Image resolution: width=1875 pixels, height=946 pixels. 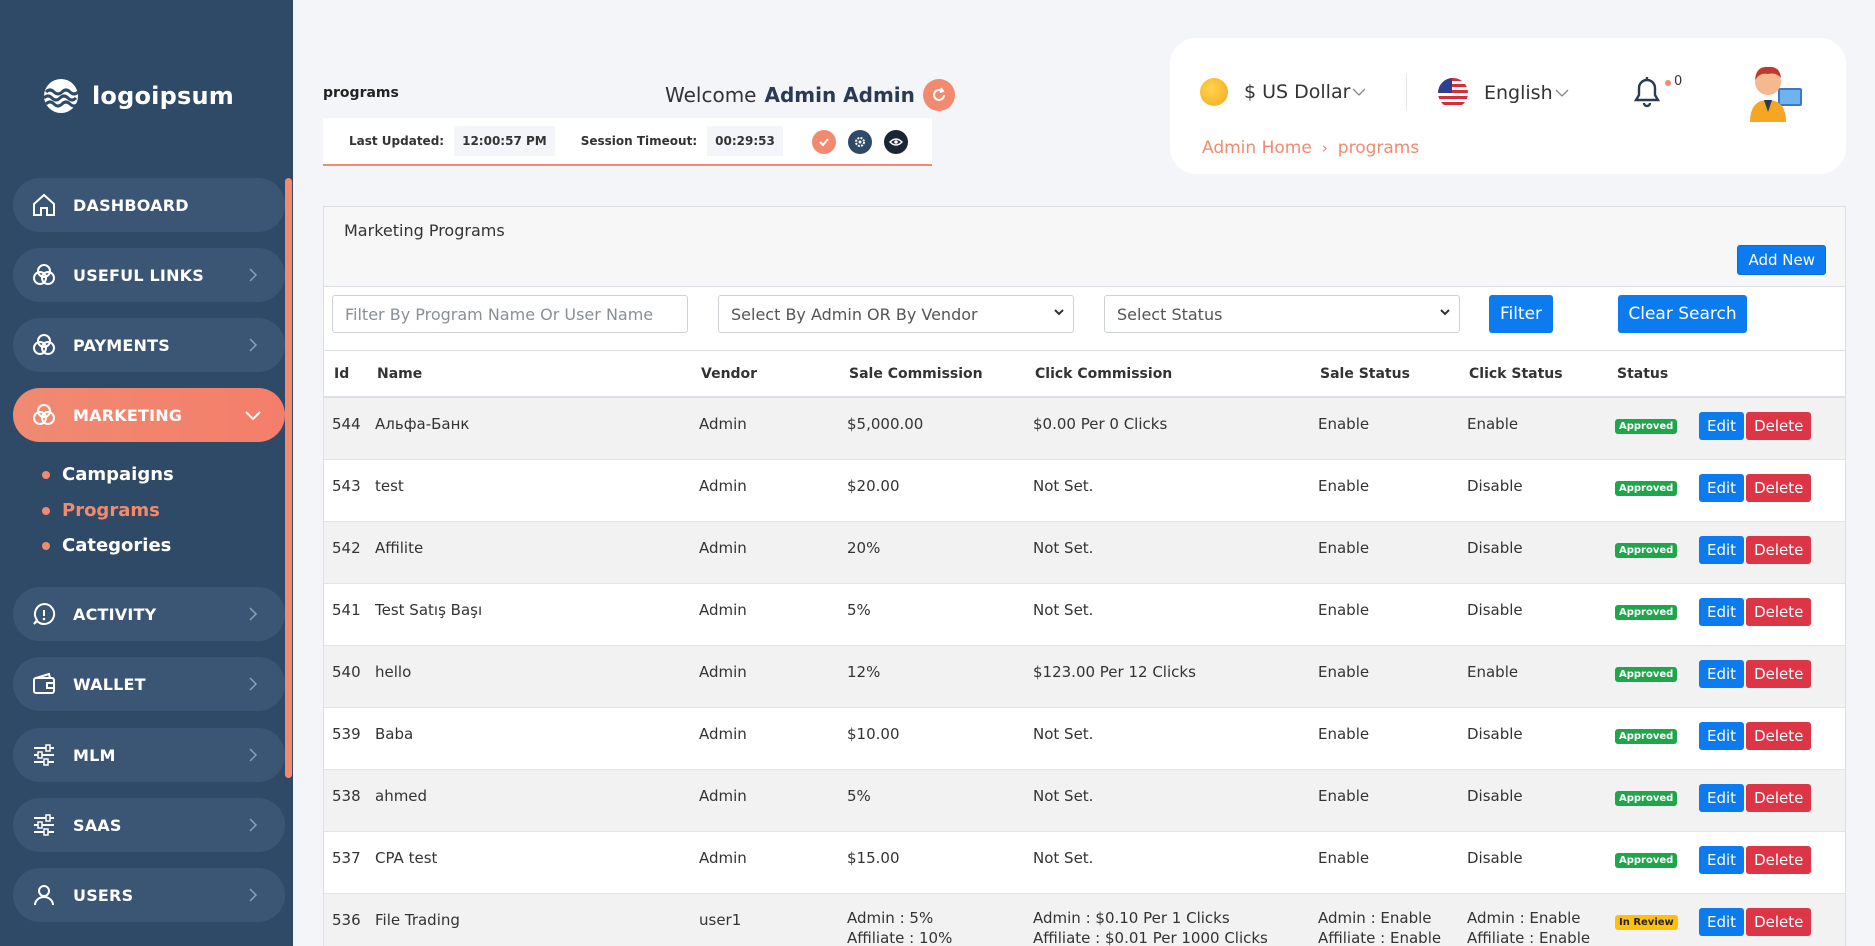 I want to click on breadcrumb-home: Admin Home, so click(x=1257, y=148).